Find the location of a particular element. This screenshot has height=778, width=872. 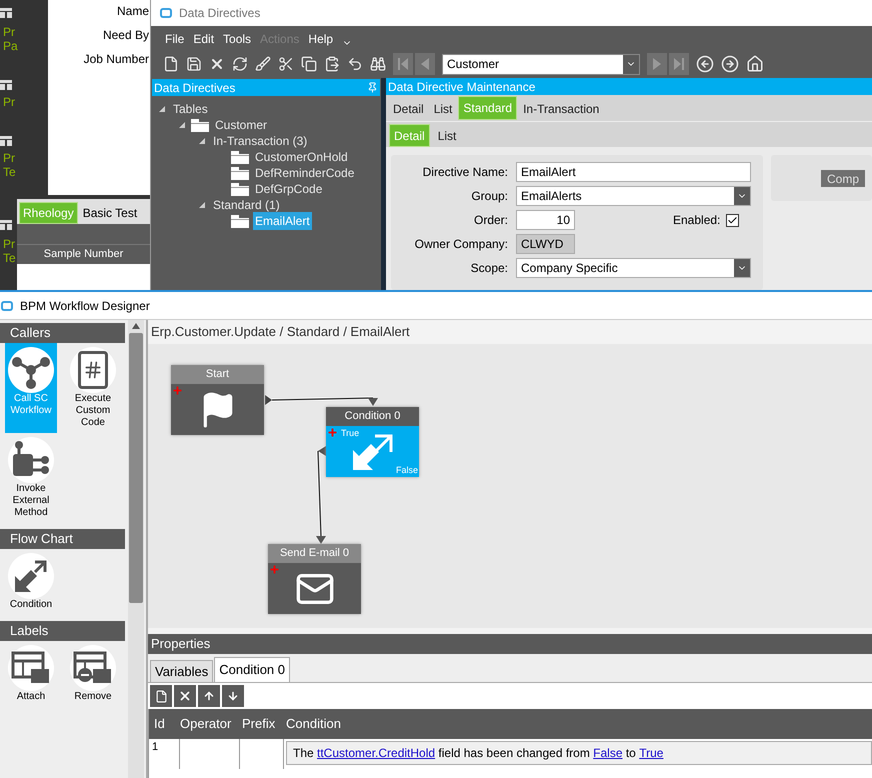

tree-item: DefReminderCode is located at coordinates (304, 173).